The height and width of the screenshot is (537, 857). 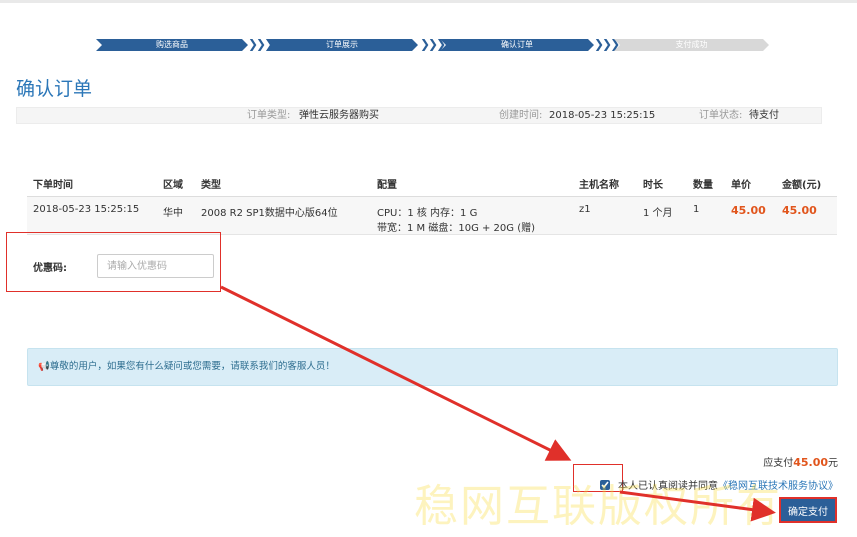 What do you see at coordinates (697, 506) in the screenshot?
I see `arrow-to-confirm-icon` at bounding box center [697, 506].